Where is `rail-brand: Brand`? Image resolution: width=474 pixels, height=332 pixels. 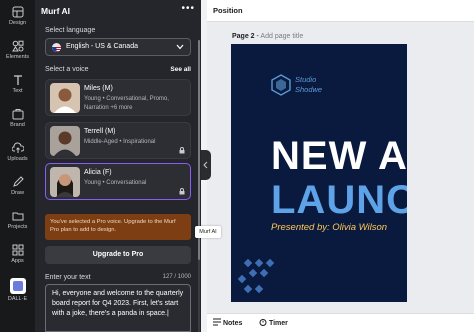 rail-brand: Brand is located at coordinates (17, 118).